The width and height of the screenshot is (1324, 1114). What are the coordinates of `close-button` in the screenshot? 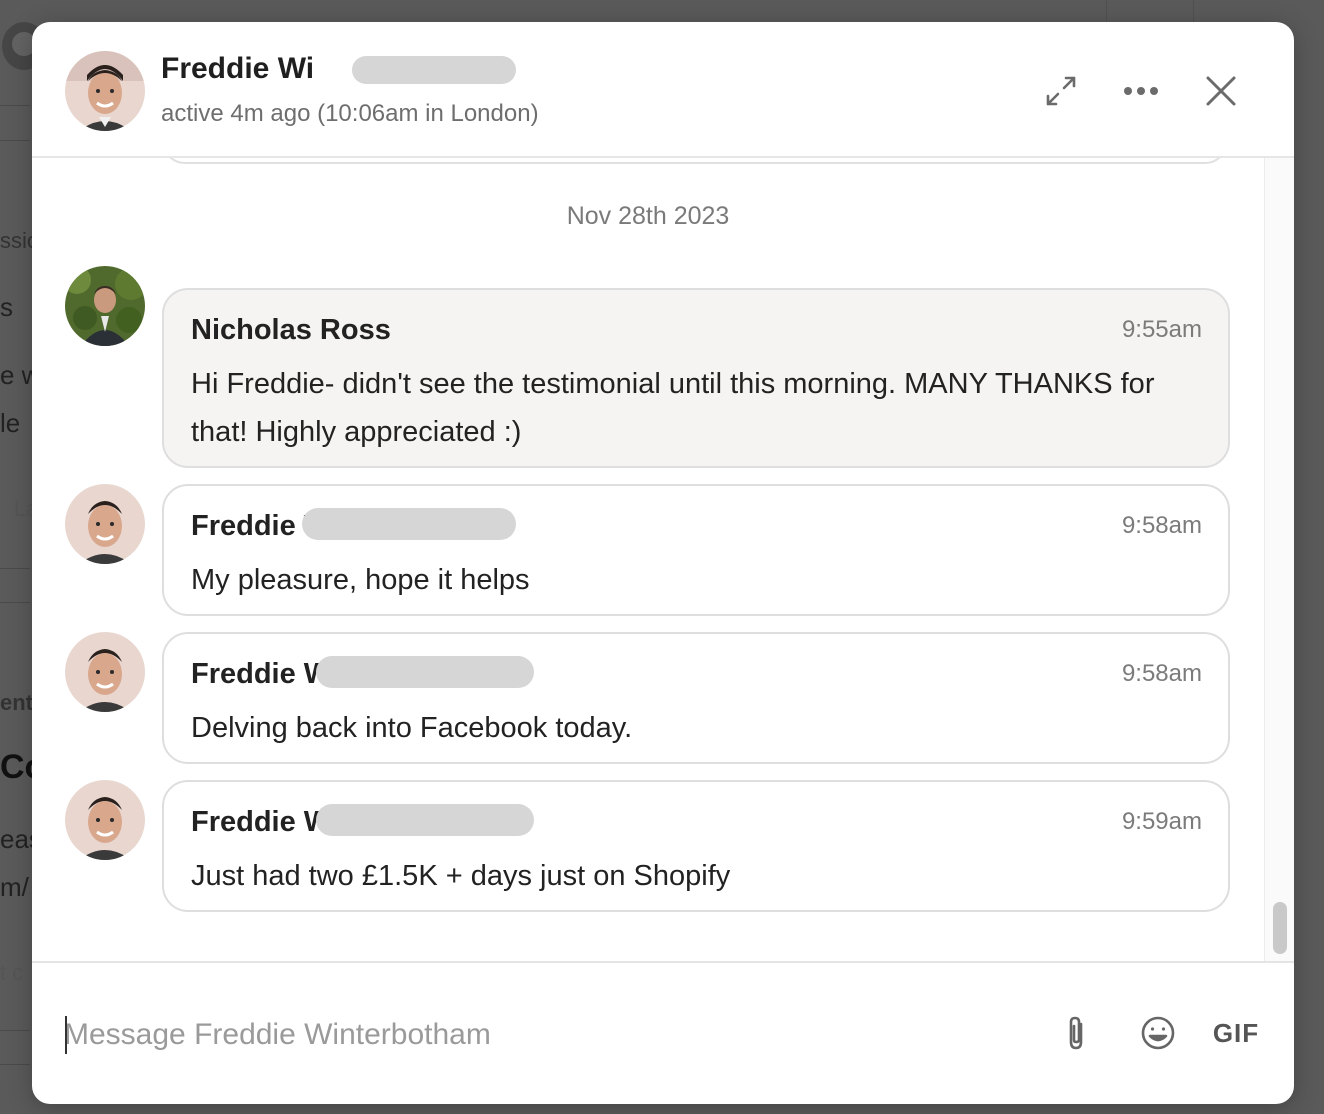 It's located at (1221, 91).